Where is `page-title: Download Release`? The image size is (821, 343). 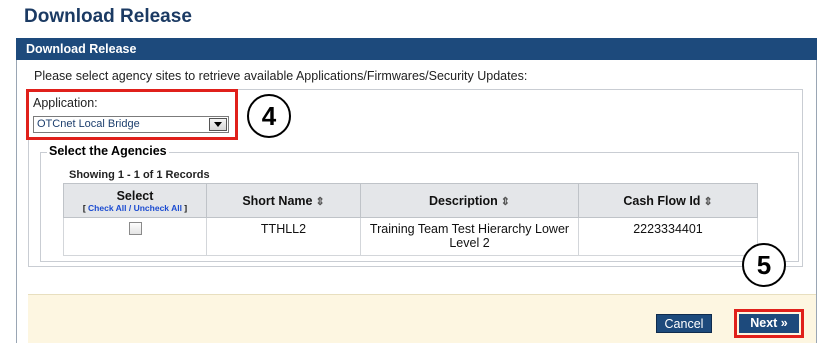 page-title: Download Release is located at coordinates (108, 16).